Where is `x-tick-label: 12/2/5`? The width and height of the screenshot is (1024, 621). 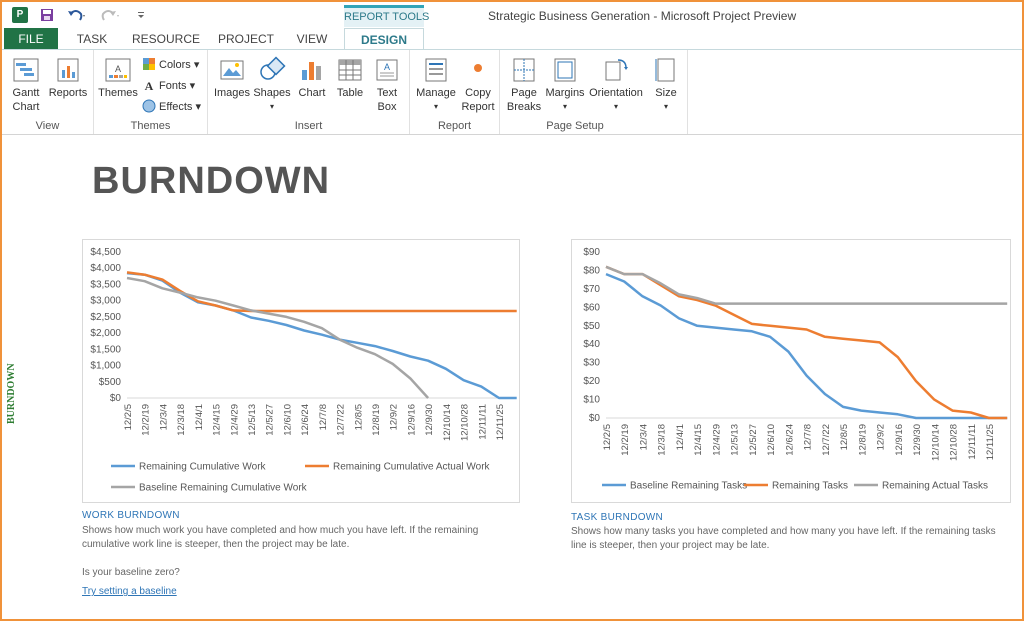 x-tick-label: 12/2/5 is located at coordinates (607, 437).